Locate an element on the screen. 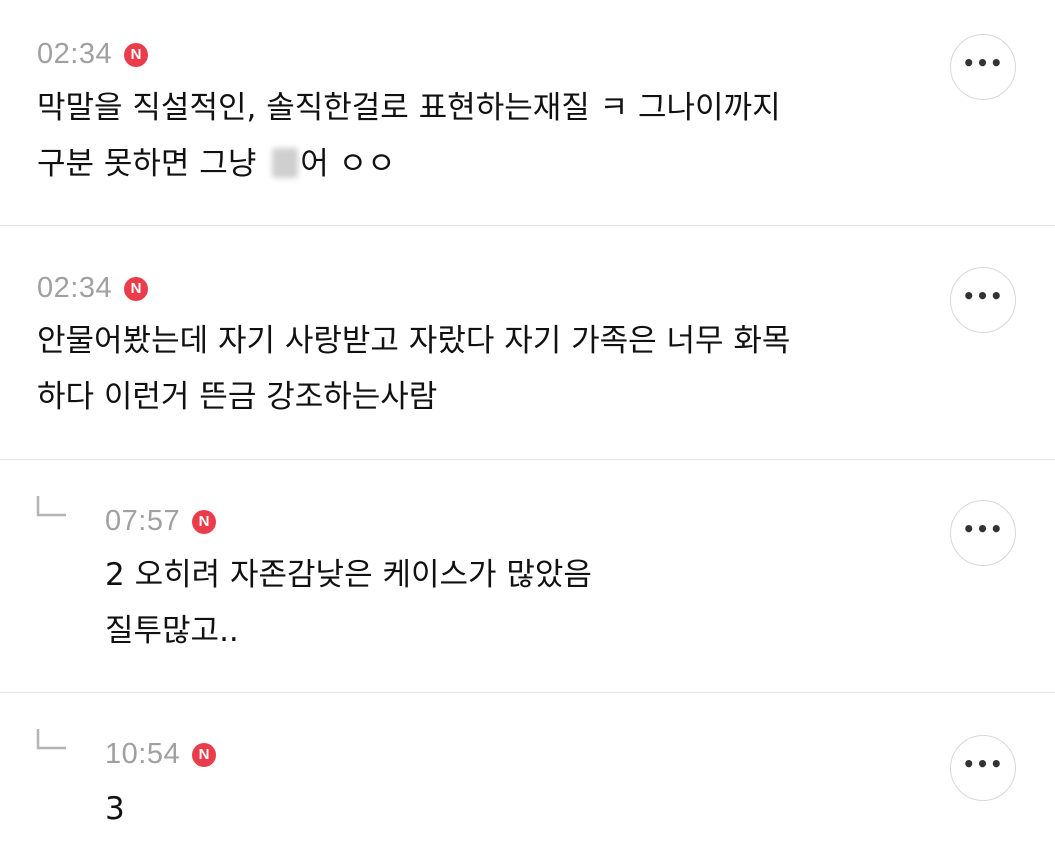 The width and height of the screenshot is (1055, 852). comment-time: 07:57 is located at coordinates (143, 521).